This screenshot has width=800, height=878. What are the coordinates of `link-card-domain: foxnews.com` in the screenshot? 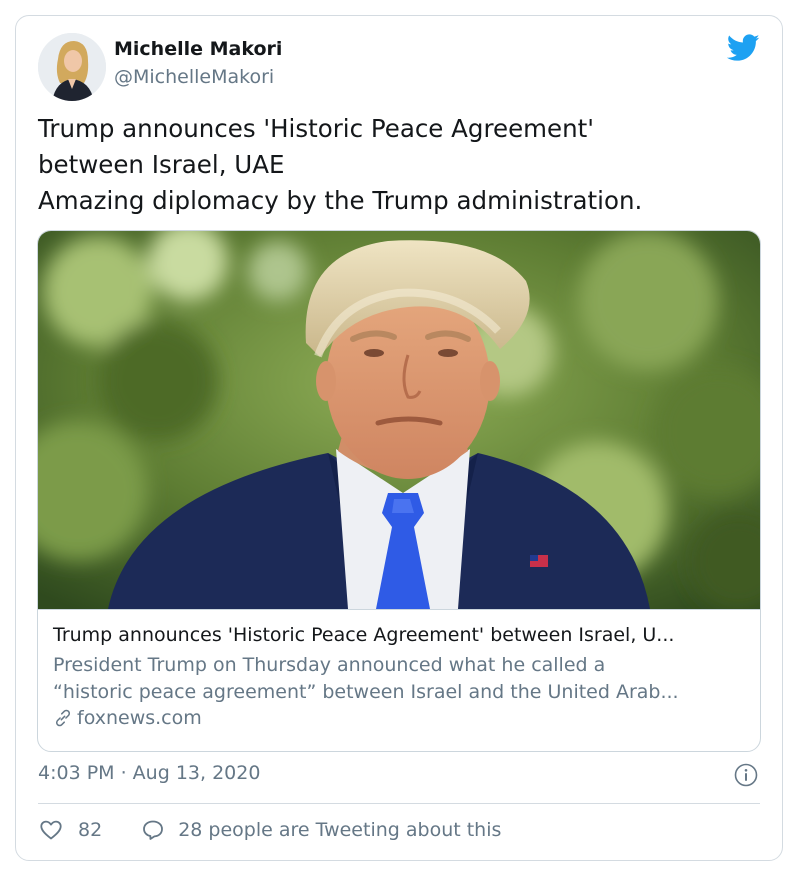 It's located at (127, 718).